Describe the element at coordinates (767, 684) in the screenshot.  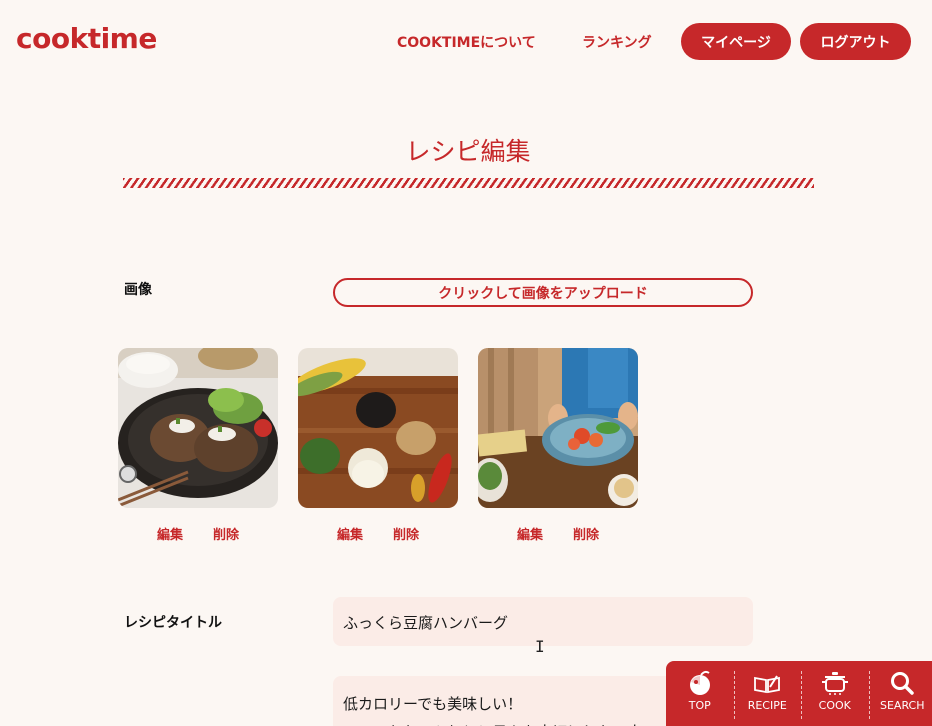
I see `book-icon` at that location.